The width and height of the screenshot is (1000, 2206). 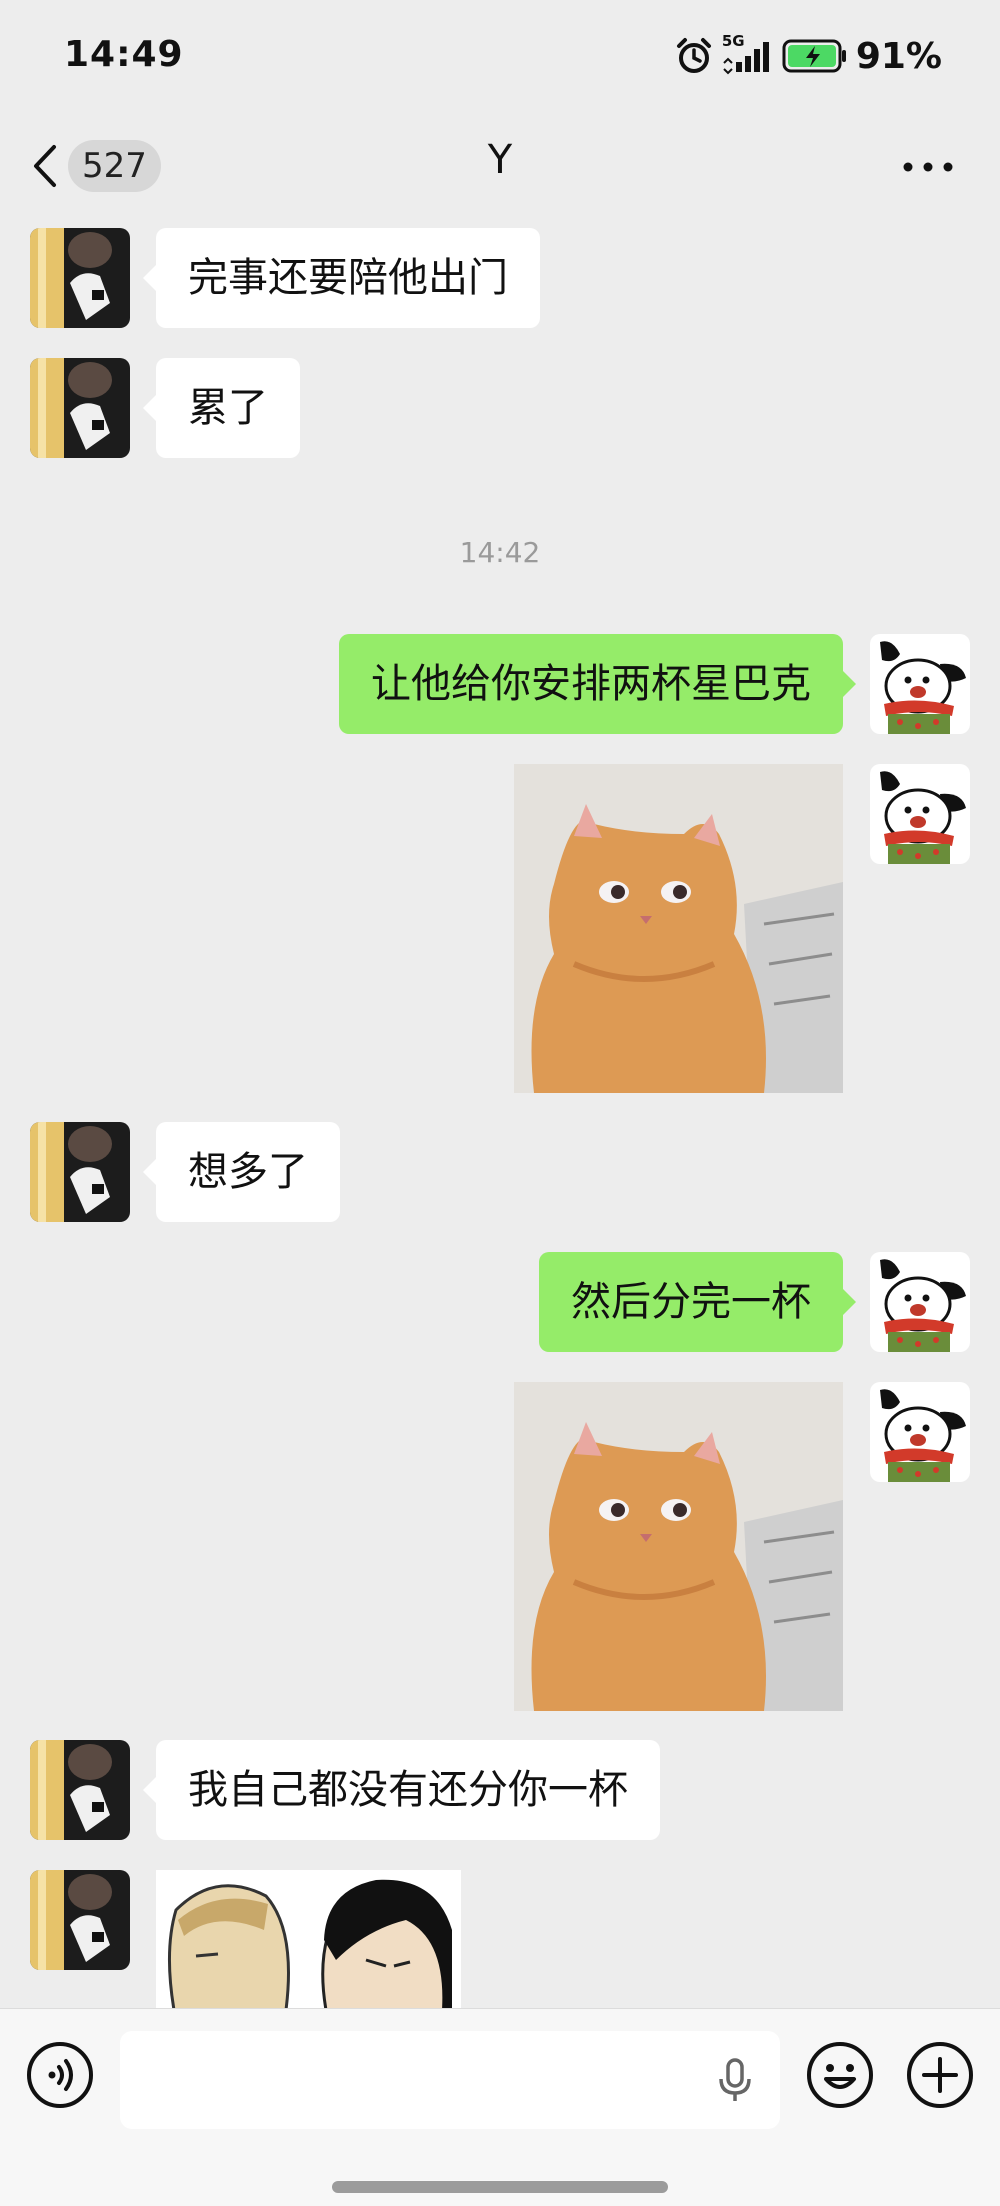 I want to click on alarm-icon, so click(x=693, y=55).